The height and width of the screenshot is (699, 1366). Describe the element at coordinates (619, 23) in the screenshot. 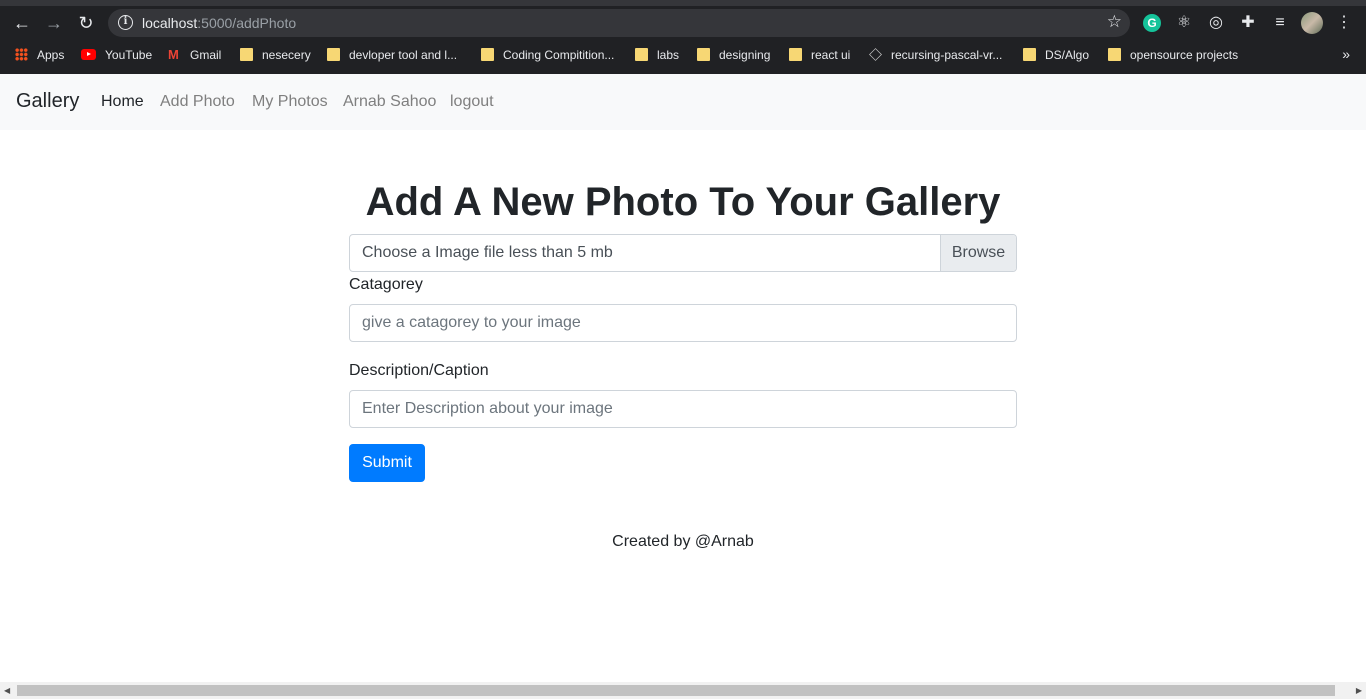

I see `address-bar: i localhost:5000/addPhoto ☆` at that location.